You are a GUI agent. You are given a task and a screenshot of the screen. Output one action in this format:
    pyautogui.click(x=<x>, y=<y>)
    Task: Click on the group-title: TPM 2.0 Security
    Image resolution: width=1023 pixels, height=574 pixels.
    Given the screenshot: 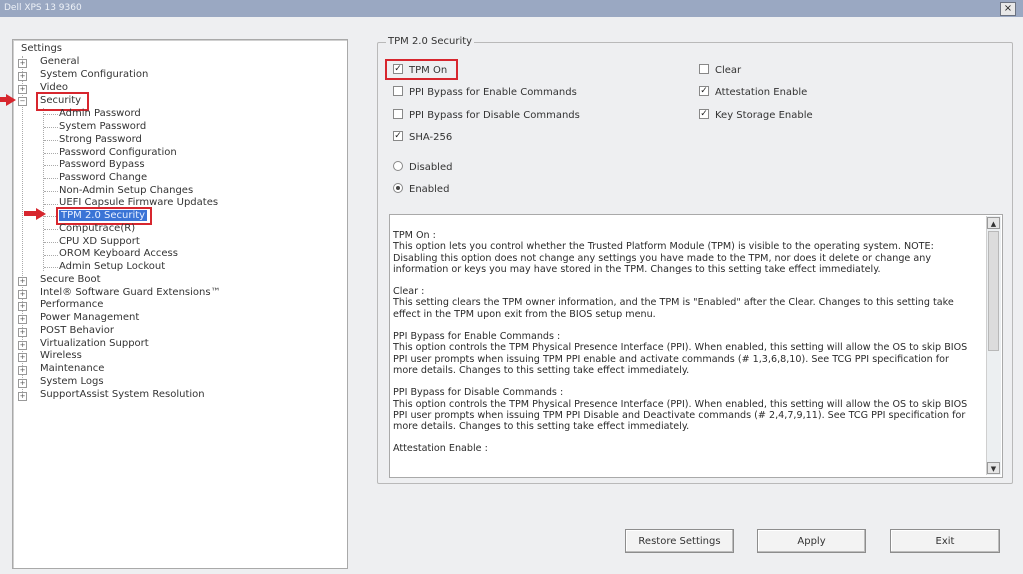 What is the action you would take?
    pyautogui.click(x=430, y=41)
    